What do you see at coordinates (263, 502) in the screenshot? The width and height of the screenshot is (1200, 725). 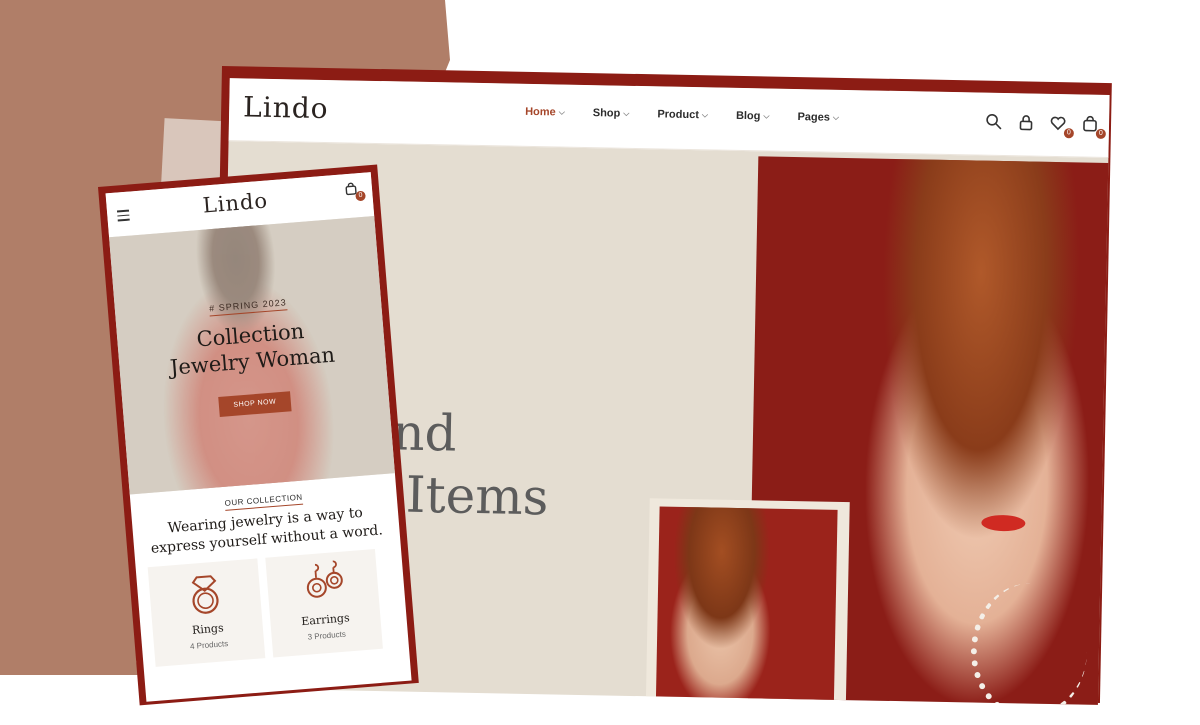 I see `collection-label-text: OUR COLLECTION` at bounding box center [263, 502].